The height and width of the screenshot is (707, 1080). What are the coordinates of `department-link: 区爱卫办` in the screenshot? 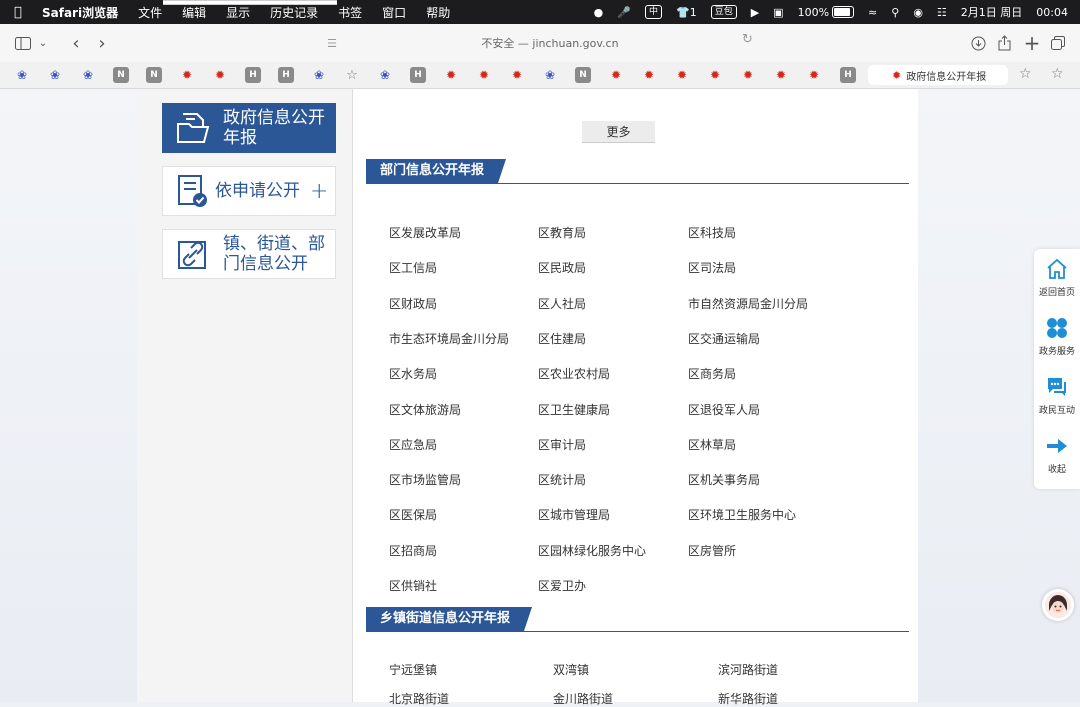 It's located at (562, 585).